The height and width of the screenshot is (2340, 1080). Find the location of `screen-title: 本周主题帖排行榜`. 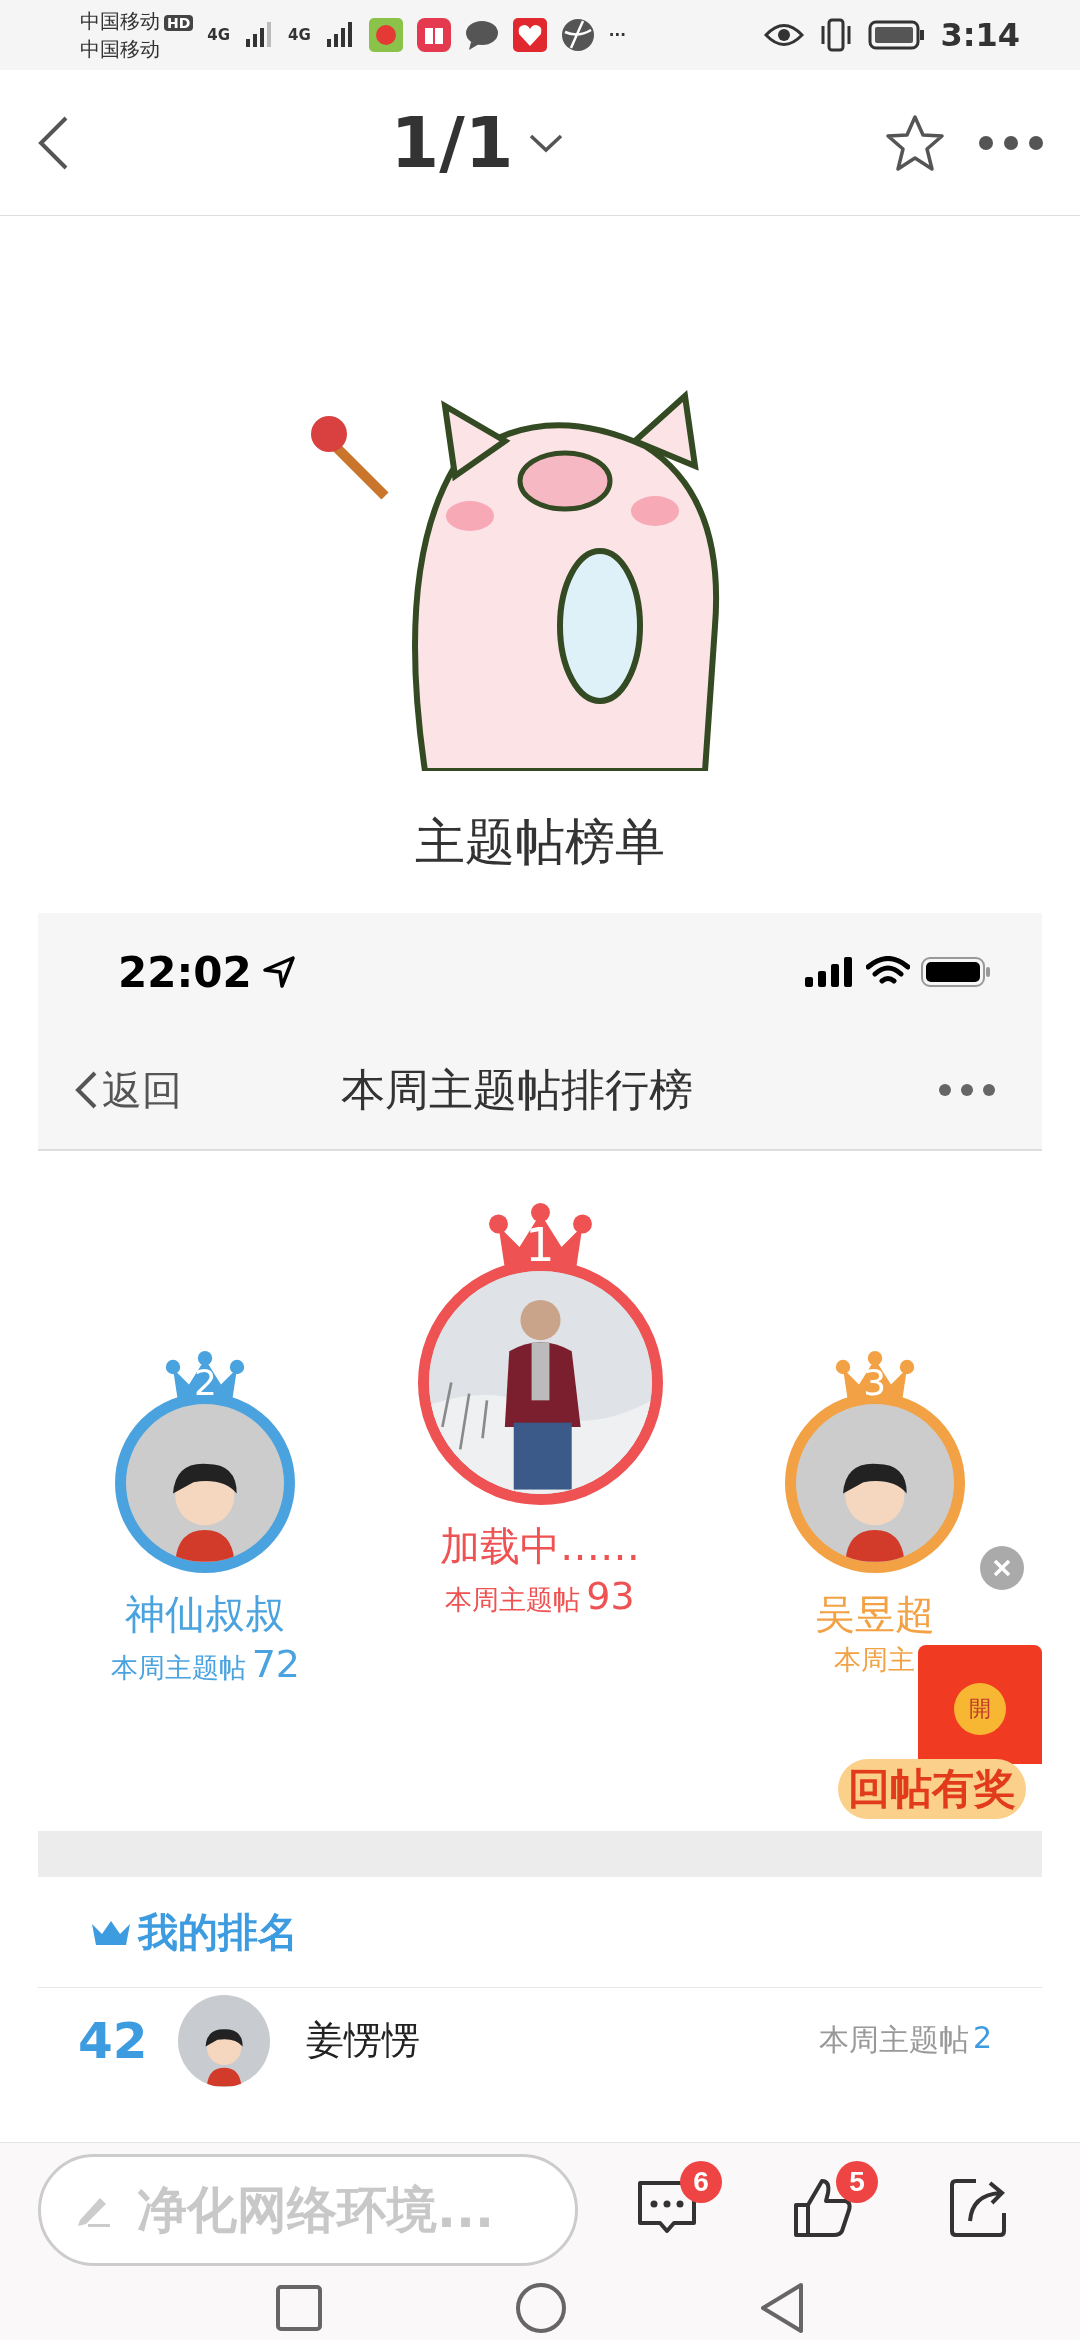

screen-title: 本周主题帖排行榜 is located at coordinates (517, 1089).